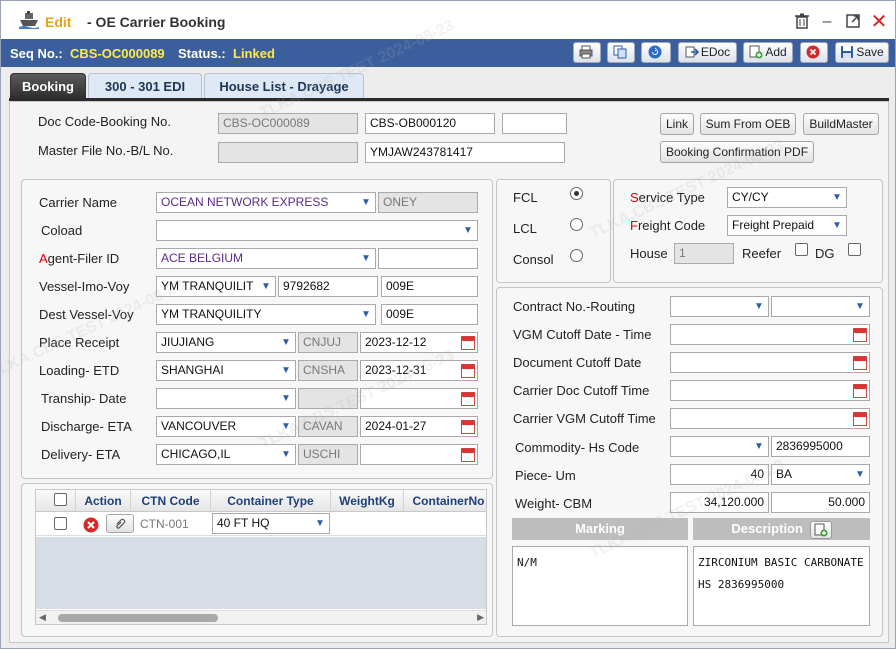 The height and width of the screenshot is (649, 896). I want to click on select-all-checkbox, so click(60, 499).